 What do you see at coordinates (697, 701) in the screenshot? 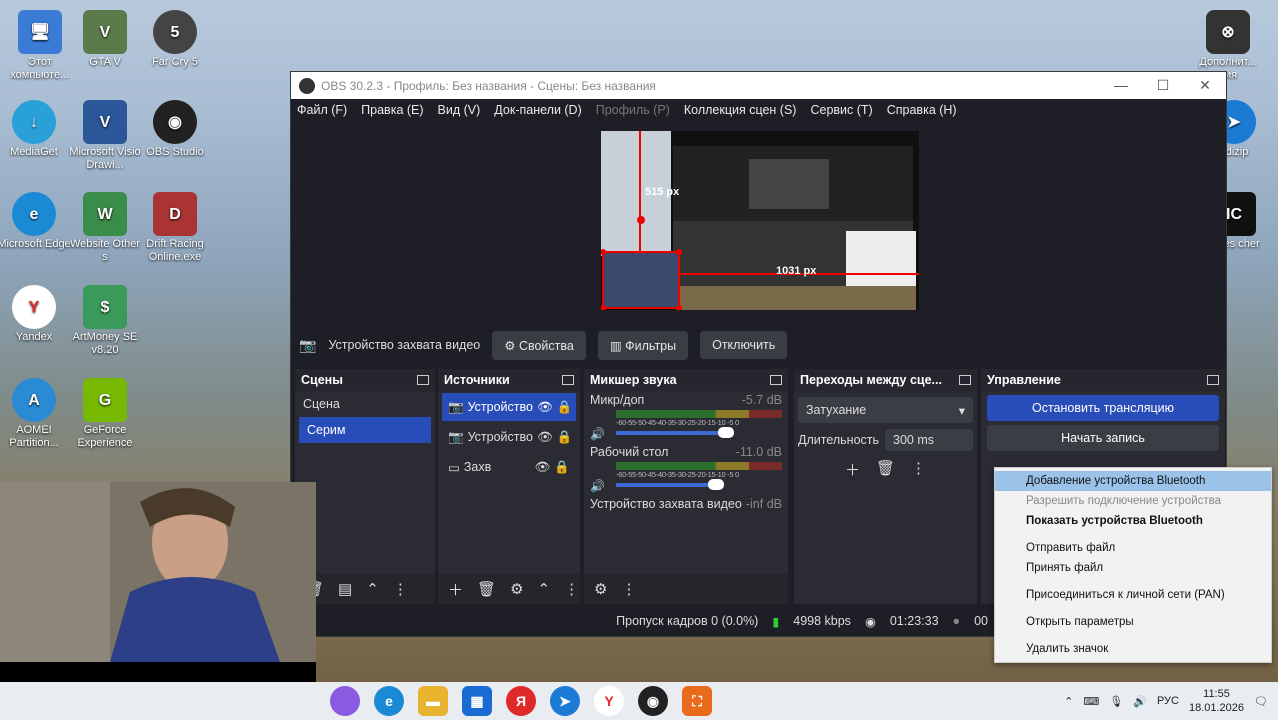
I see `app-icon: ⛶` at bounding box center [697, 701].